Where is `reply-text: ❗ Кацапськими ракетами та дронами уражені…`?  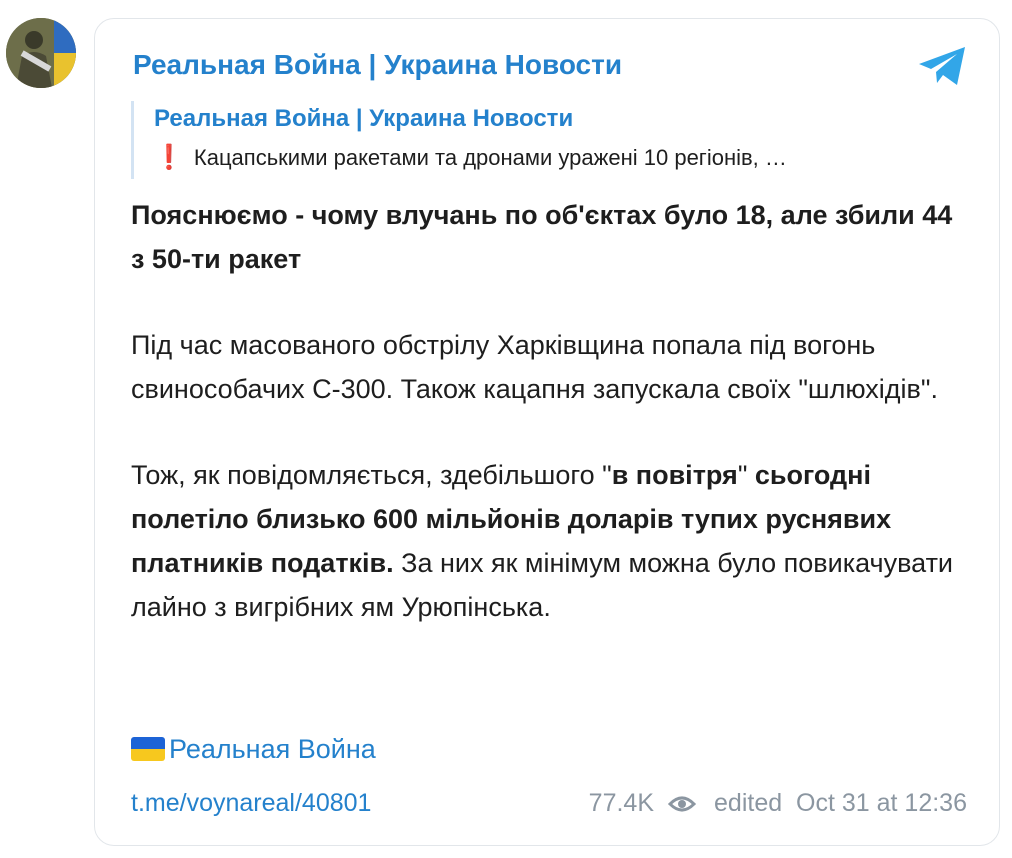
reply-text: ❗ Кацапськими ракетами та дронами уражені… is located at coordinates (554, 157).